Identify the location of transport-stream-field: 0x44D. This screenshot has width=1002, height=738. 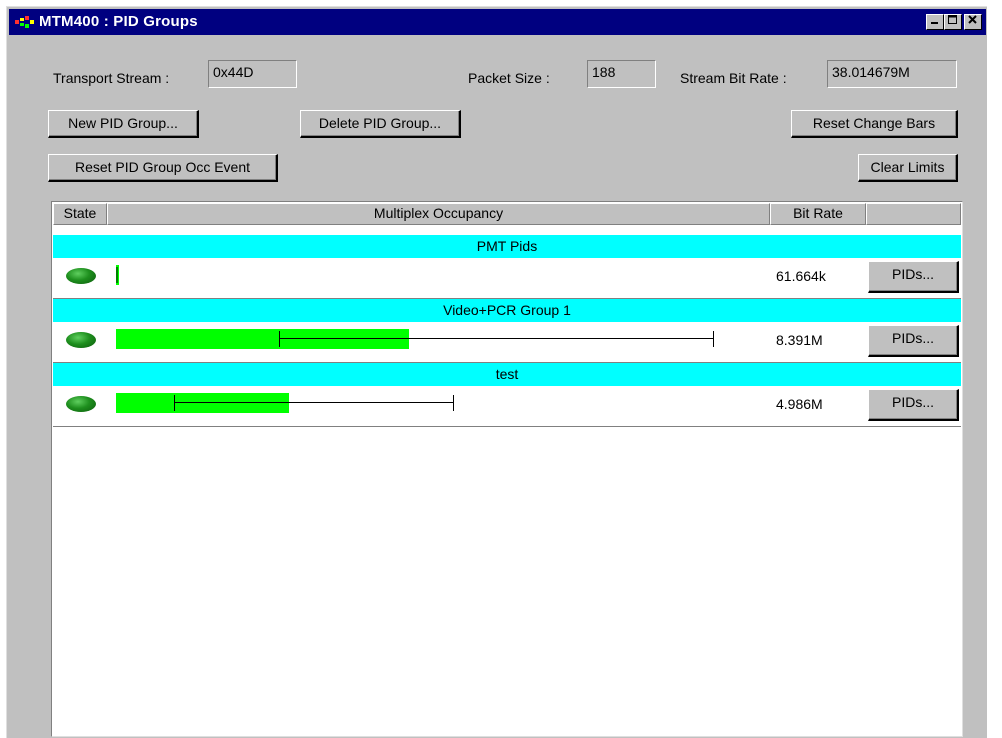
(252, 74).